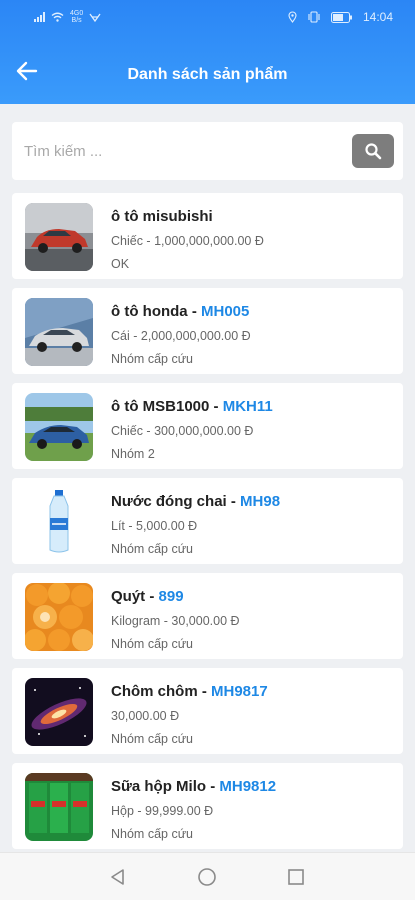  I want to click on product-name: ô tô honda - MH005, so click(180, 311).